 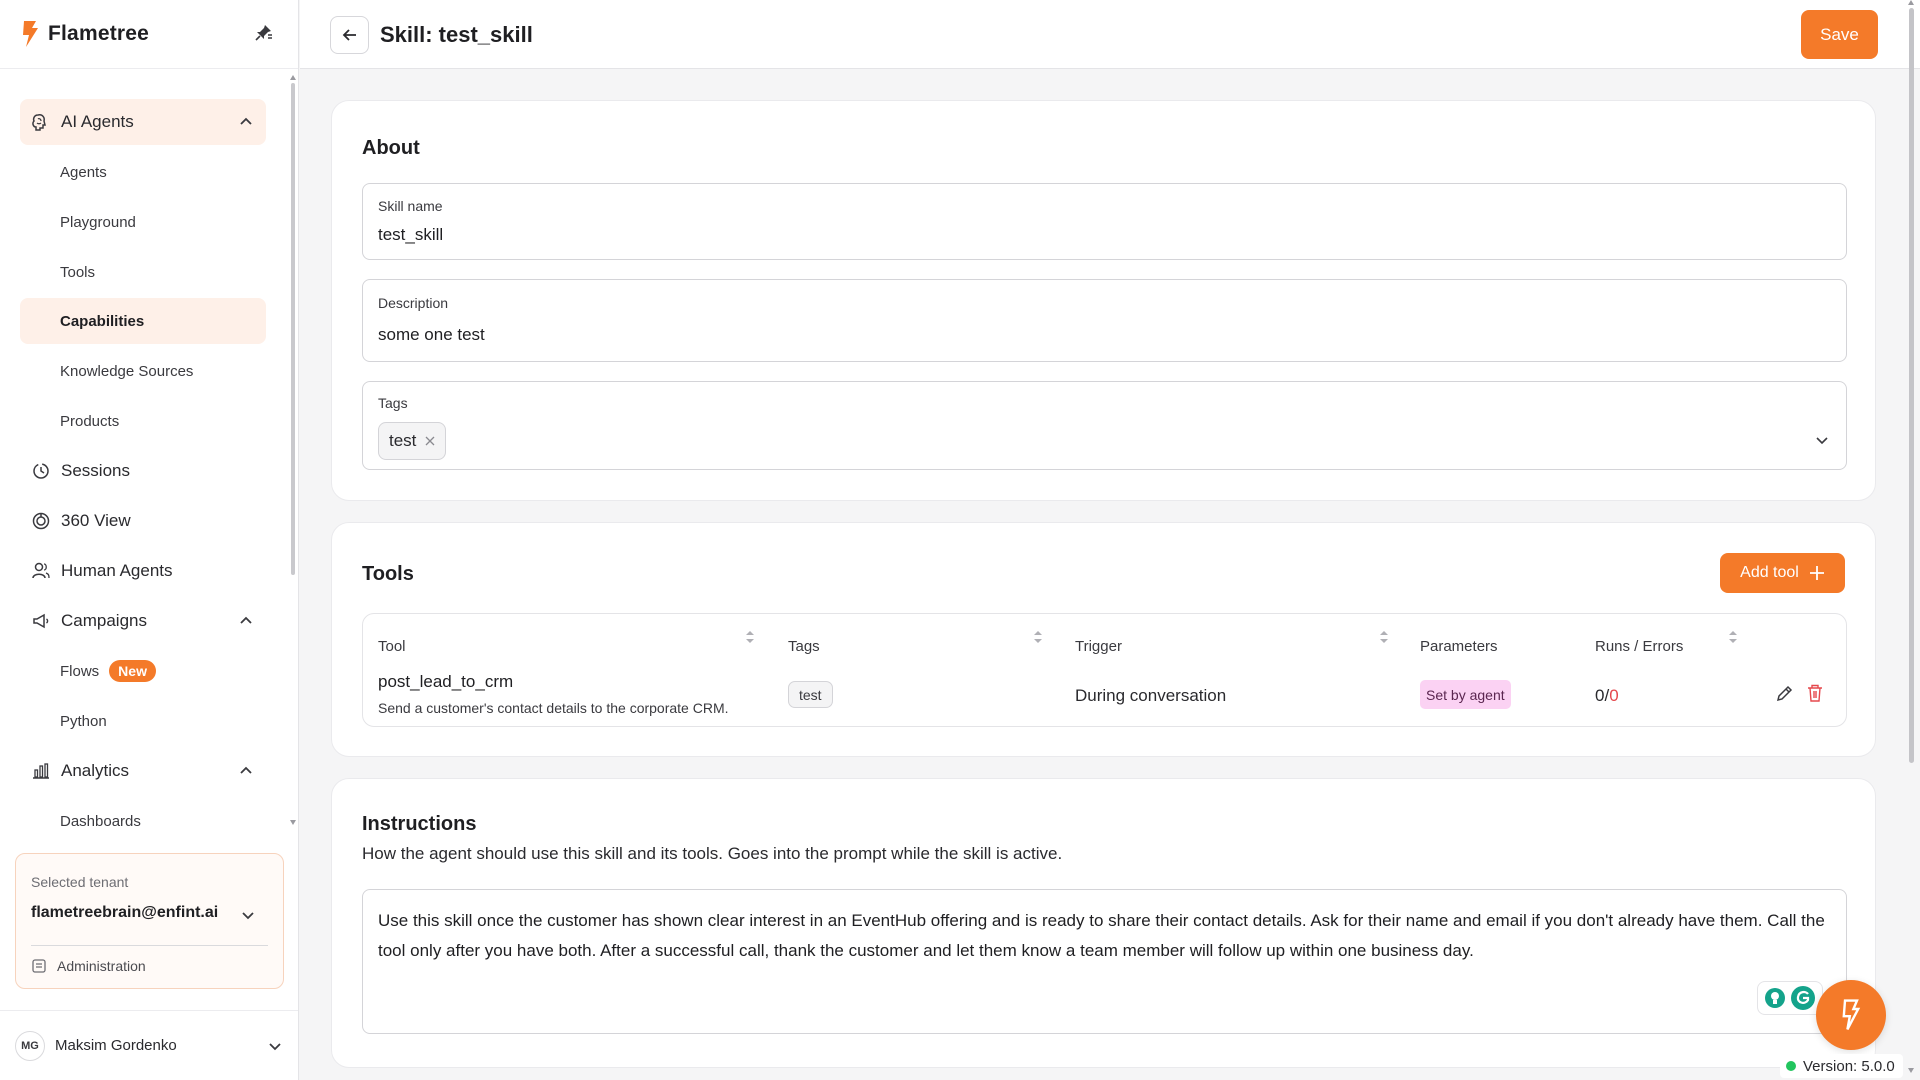 What do you see at coordinates (41, 771) in the screenshot?
I see `bar-chart-icon` at bounding box center [41, 771].